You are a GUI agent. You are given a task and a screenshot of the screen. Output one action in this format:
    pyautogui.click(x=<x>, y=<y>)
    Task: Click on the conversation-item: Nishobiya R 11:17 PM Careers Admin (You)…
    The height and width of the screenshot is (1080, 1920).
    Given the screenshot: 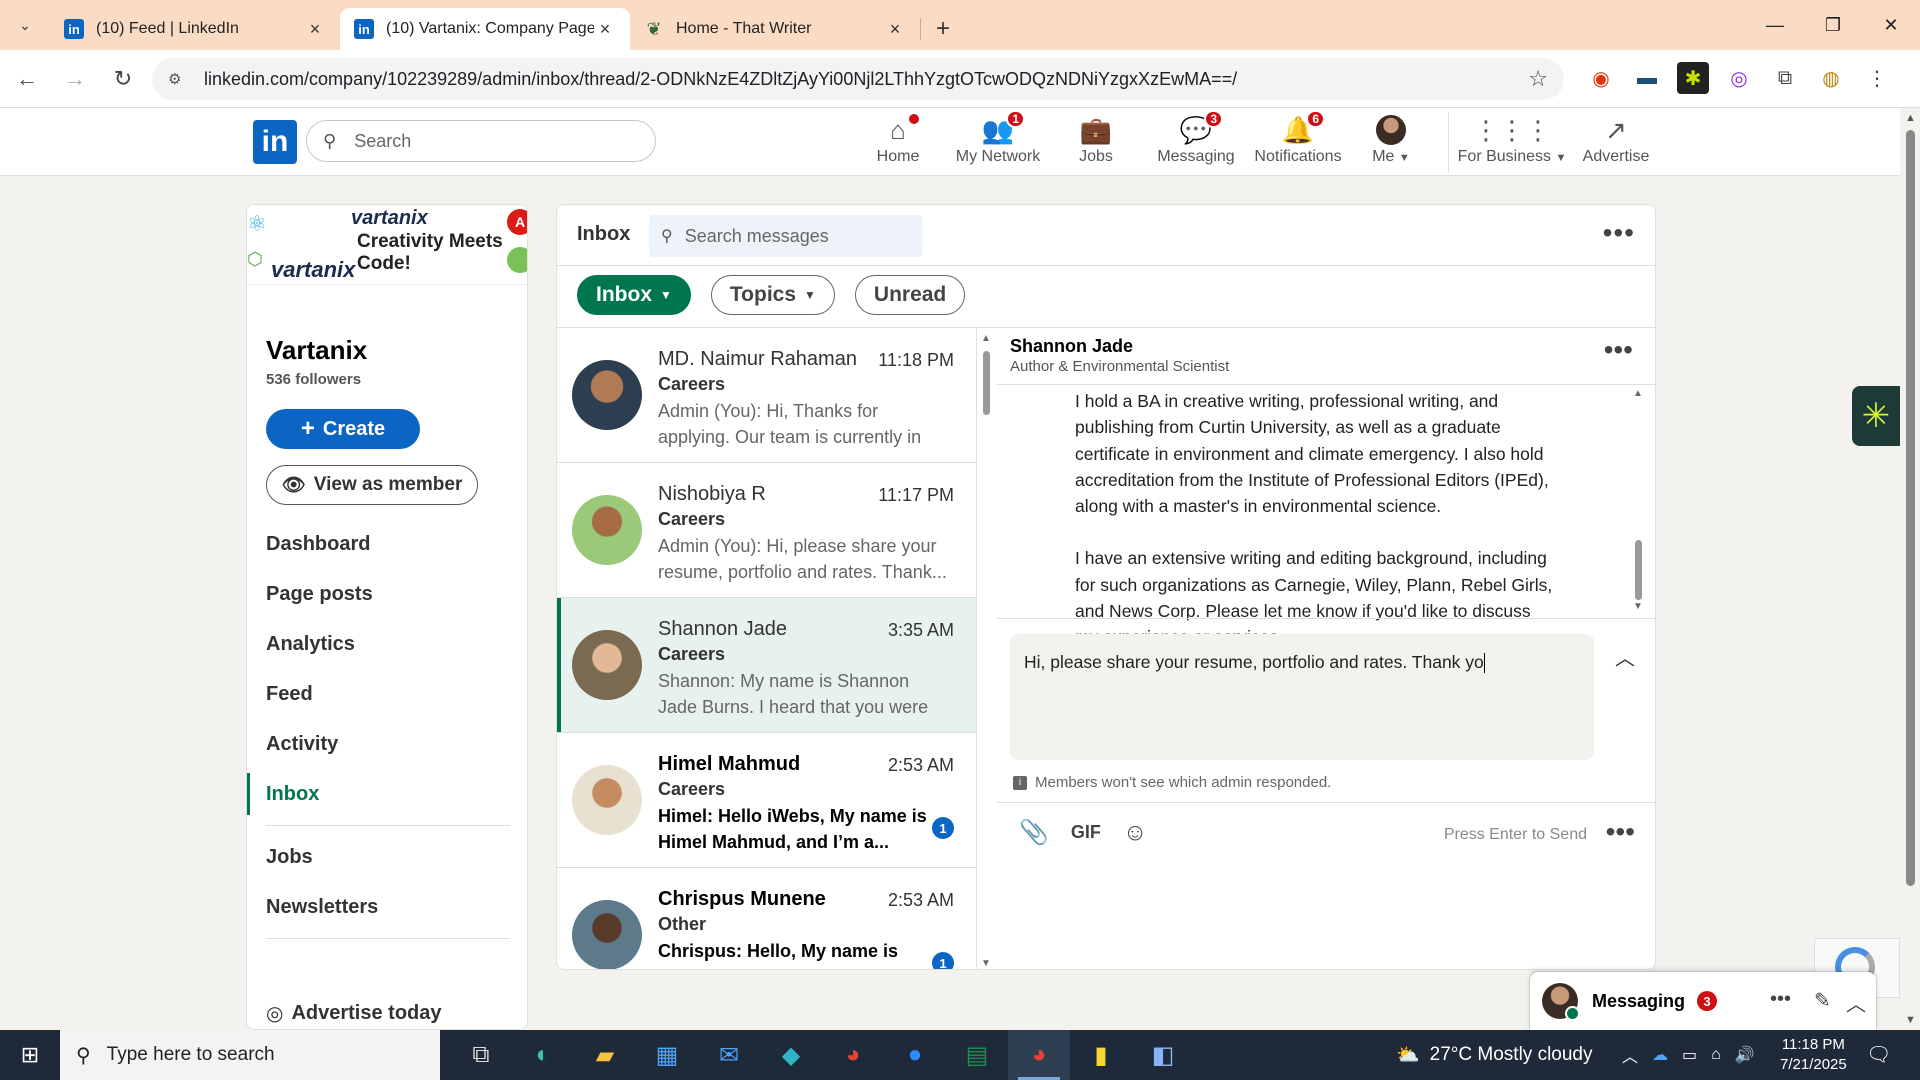 What is the action you would take?
    pyautogui.click(x=766, y=530)
    